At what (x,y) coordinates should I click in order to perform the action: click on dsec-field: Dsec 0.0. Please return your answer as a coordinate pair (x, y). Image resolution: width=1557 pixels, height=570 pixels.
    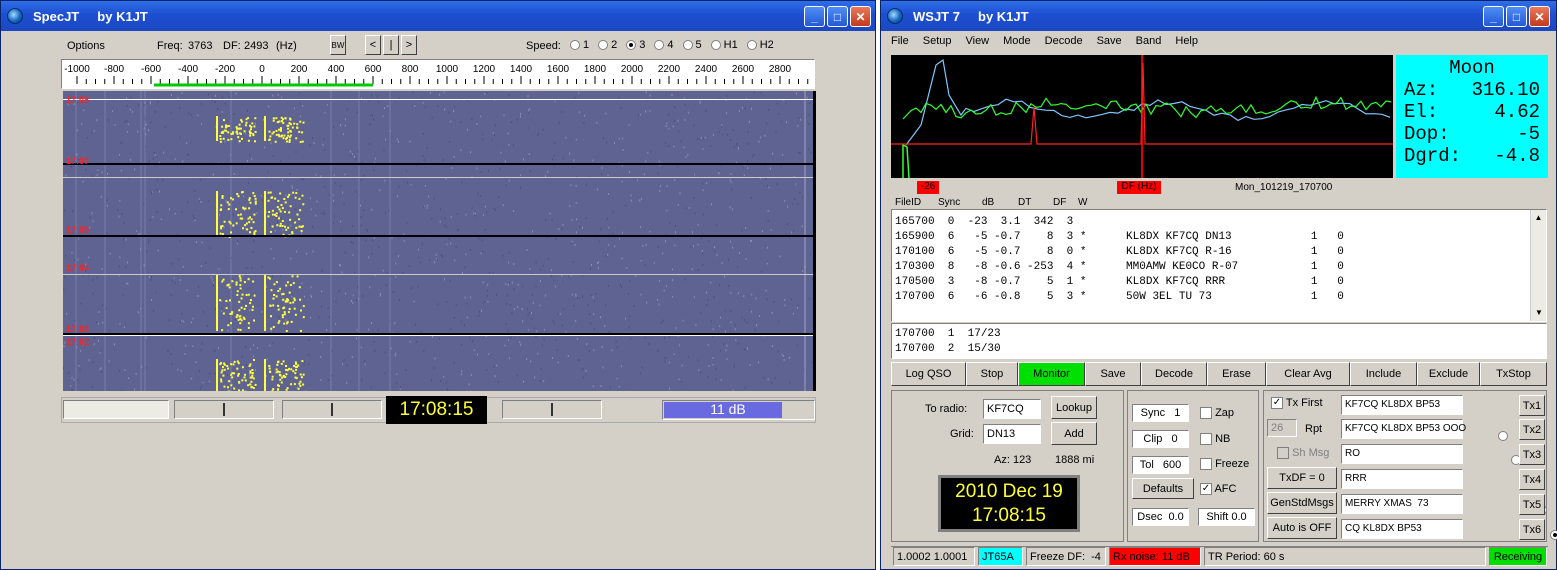
    Looking at the image, I should click on (1160, 517).